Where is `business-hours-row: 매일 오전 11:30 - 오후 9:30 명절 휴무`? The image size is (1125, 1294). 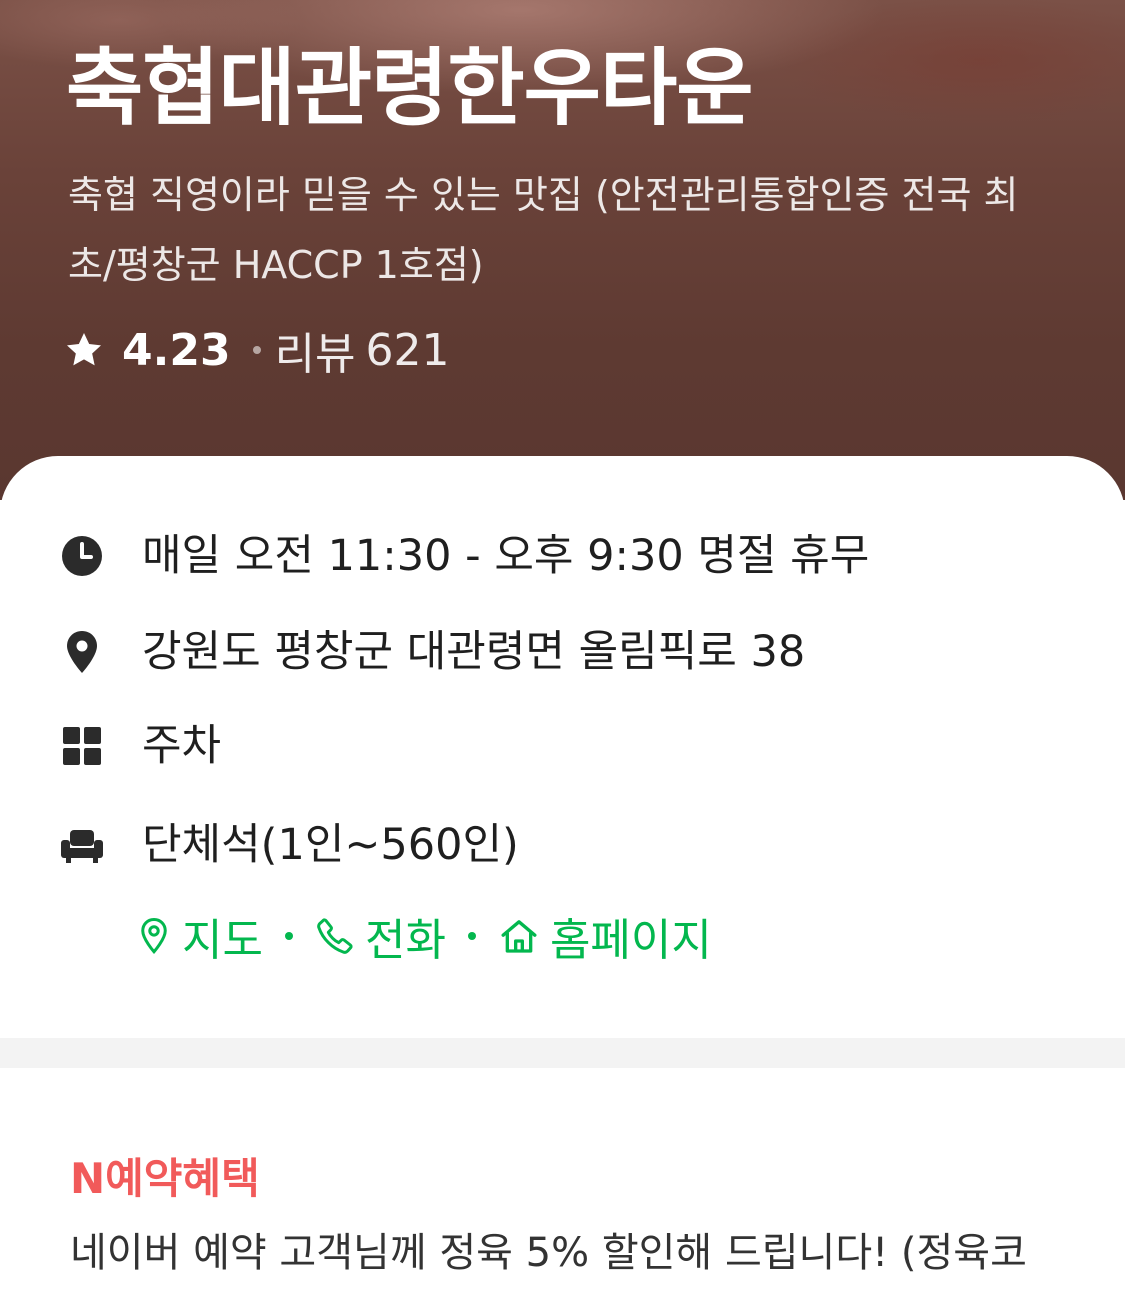
business-hours-row: 매일 오전 11:30 - 오후 9:30 명절 휴무 is located at coordinates (562, 556).